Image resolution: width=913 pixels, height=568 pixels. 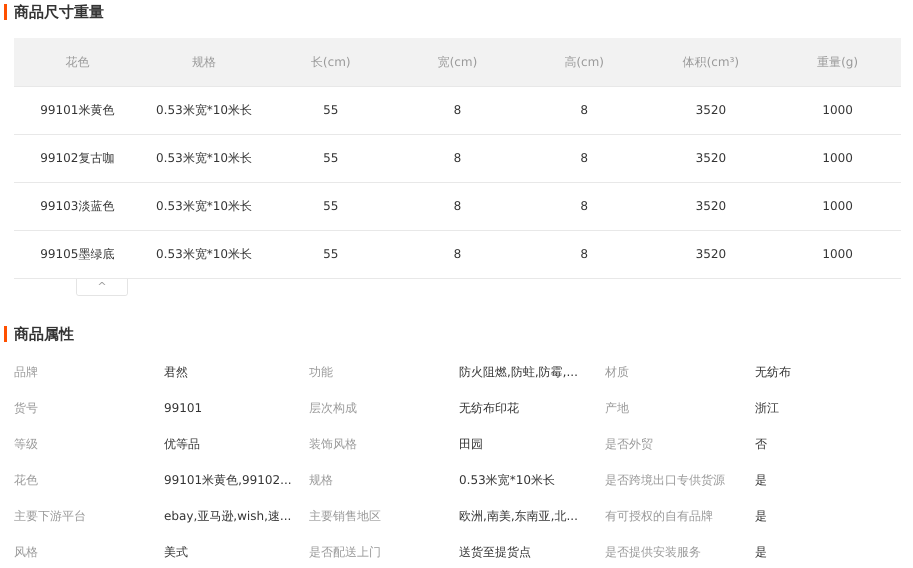 I want to click on attribute-value: 田园, so click(x=471, y=444).